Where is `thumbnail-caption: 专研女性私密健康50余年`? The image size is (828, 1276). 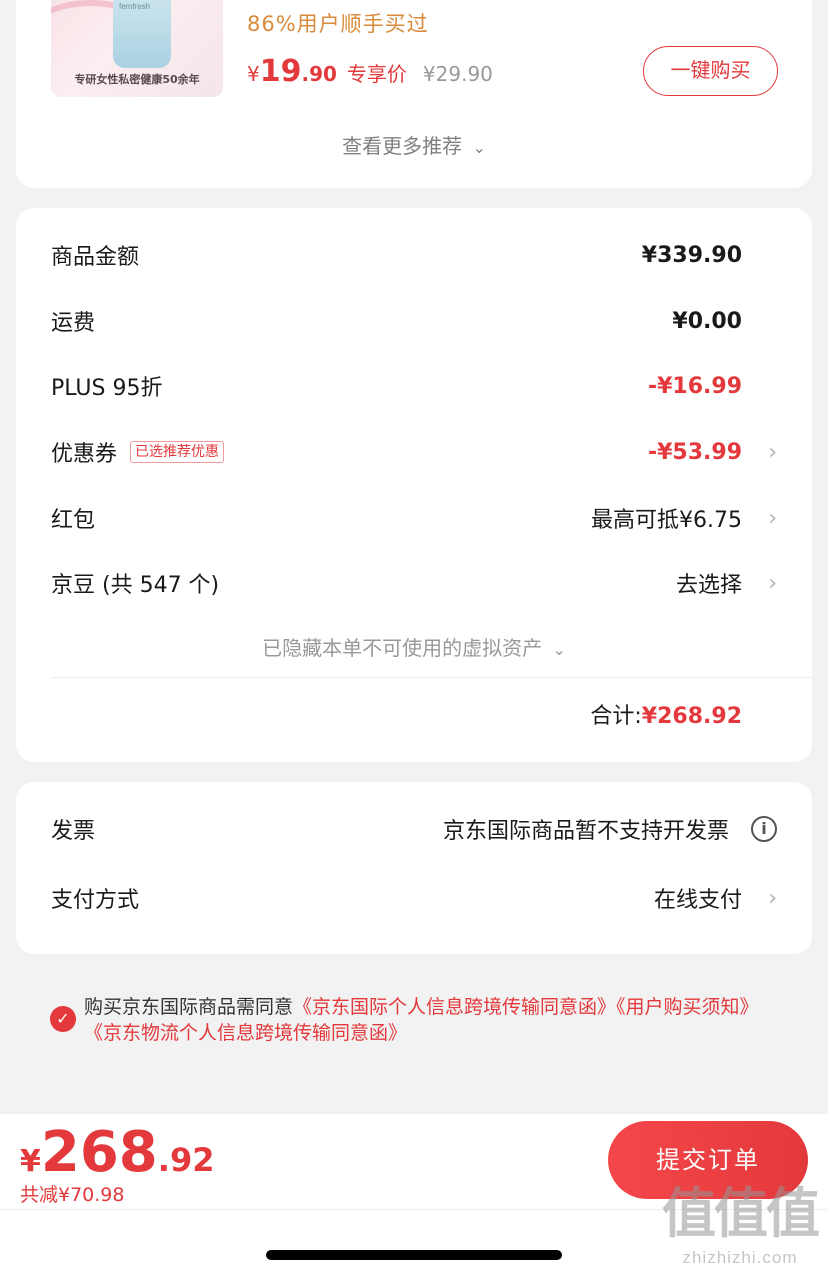
thumbnail-caption: 专研女性私密健康50余年 is located at coordinates (137, 79).